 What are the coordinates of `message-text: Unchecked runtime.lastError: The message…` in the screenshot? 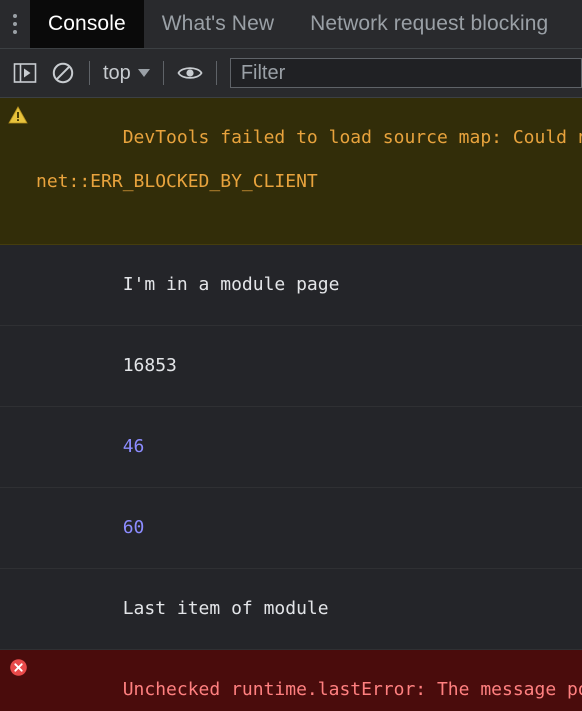 It's located at (309, 684).